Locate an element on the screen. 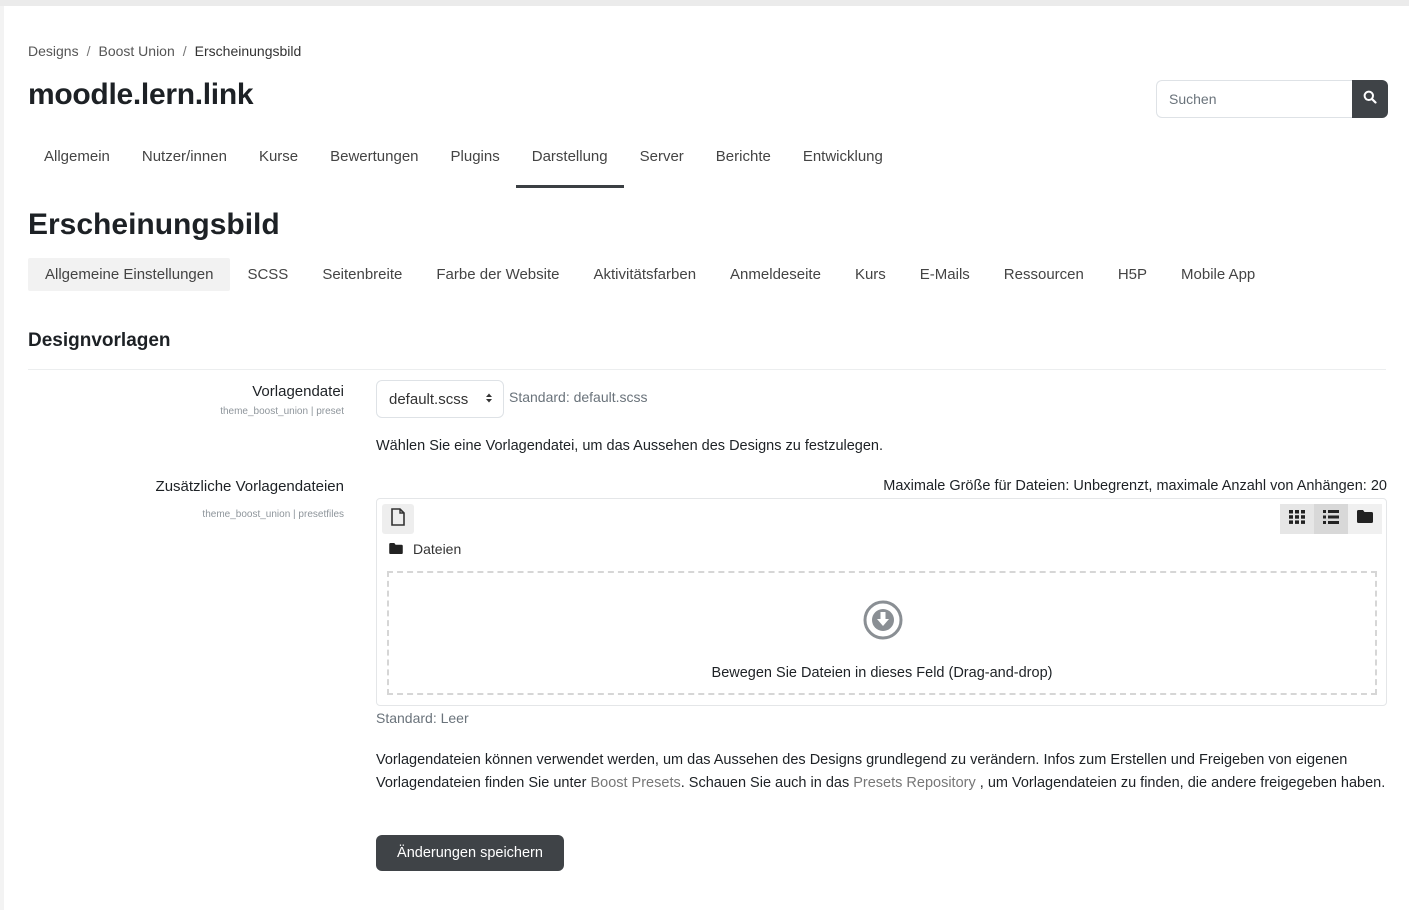  nav-tab-berichte: Berichte is located at coordinates (743, 163).